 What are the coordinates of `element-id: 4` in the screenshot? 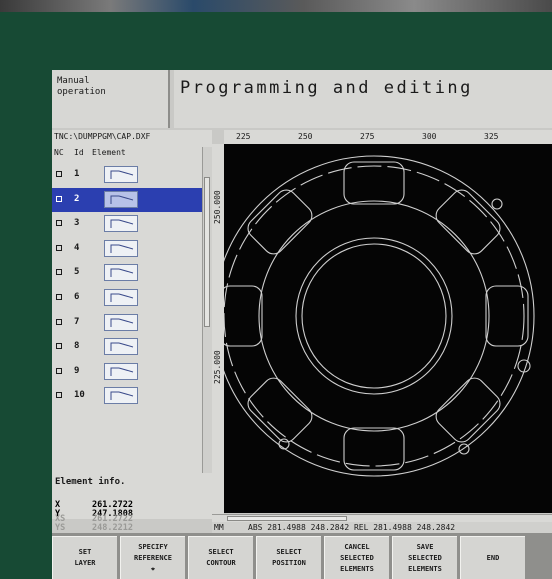 It's located at (77, 247).